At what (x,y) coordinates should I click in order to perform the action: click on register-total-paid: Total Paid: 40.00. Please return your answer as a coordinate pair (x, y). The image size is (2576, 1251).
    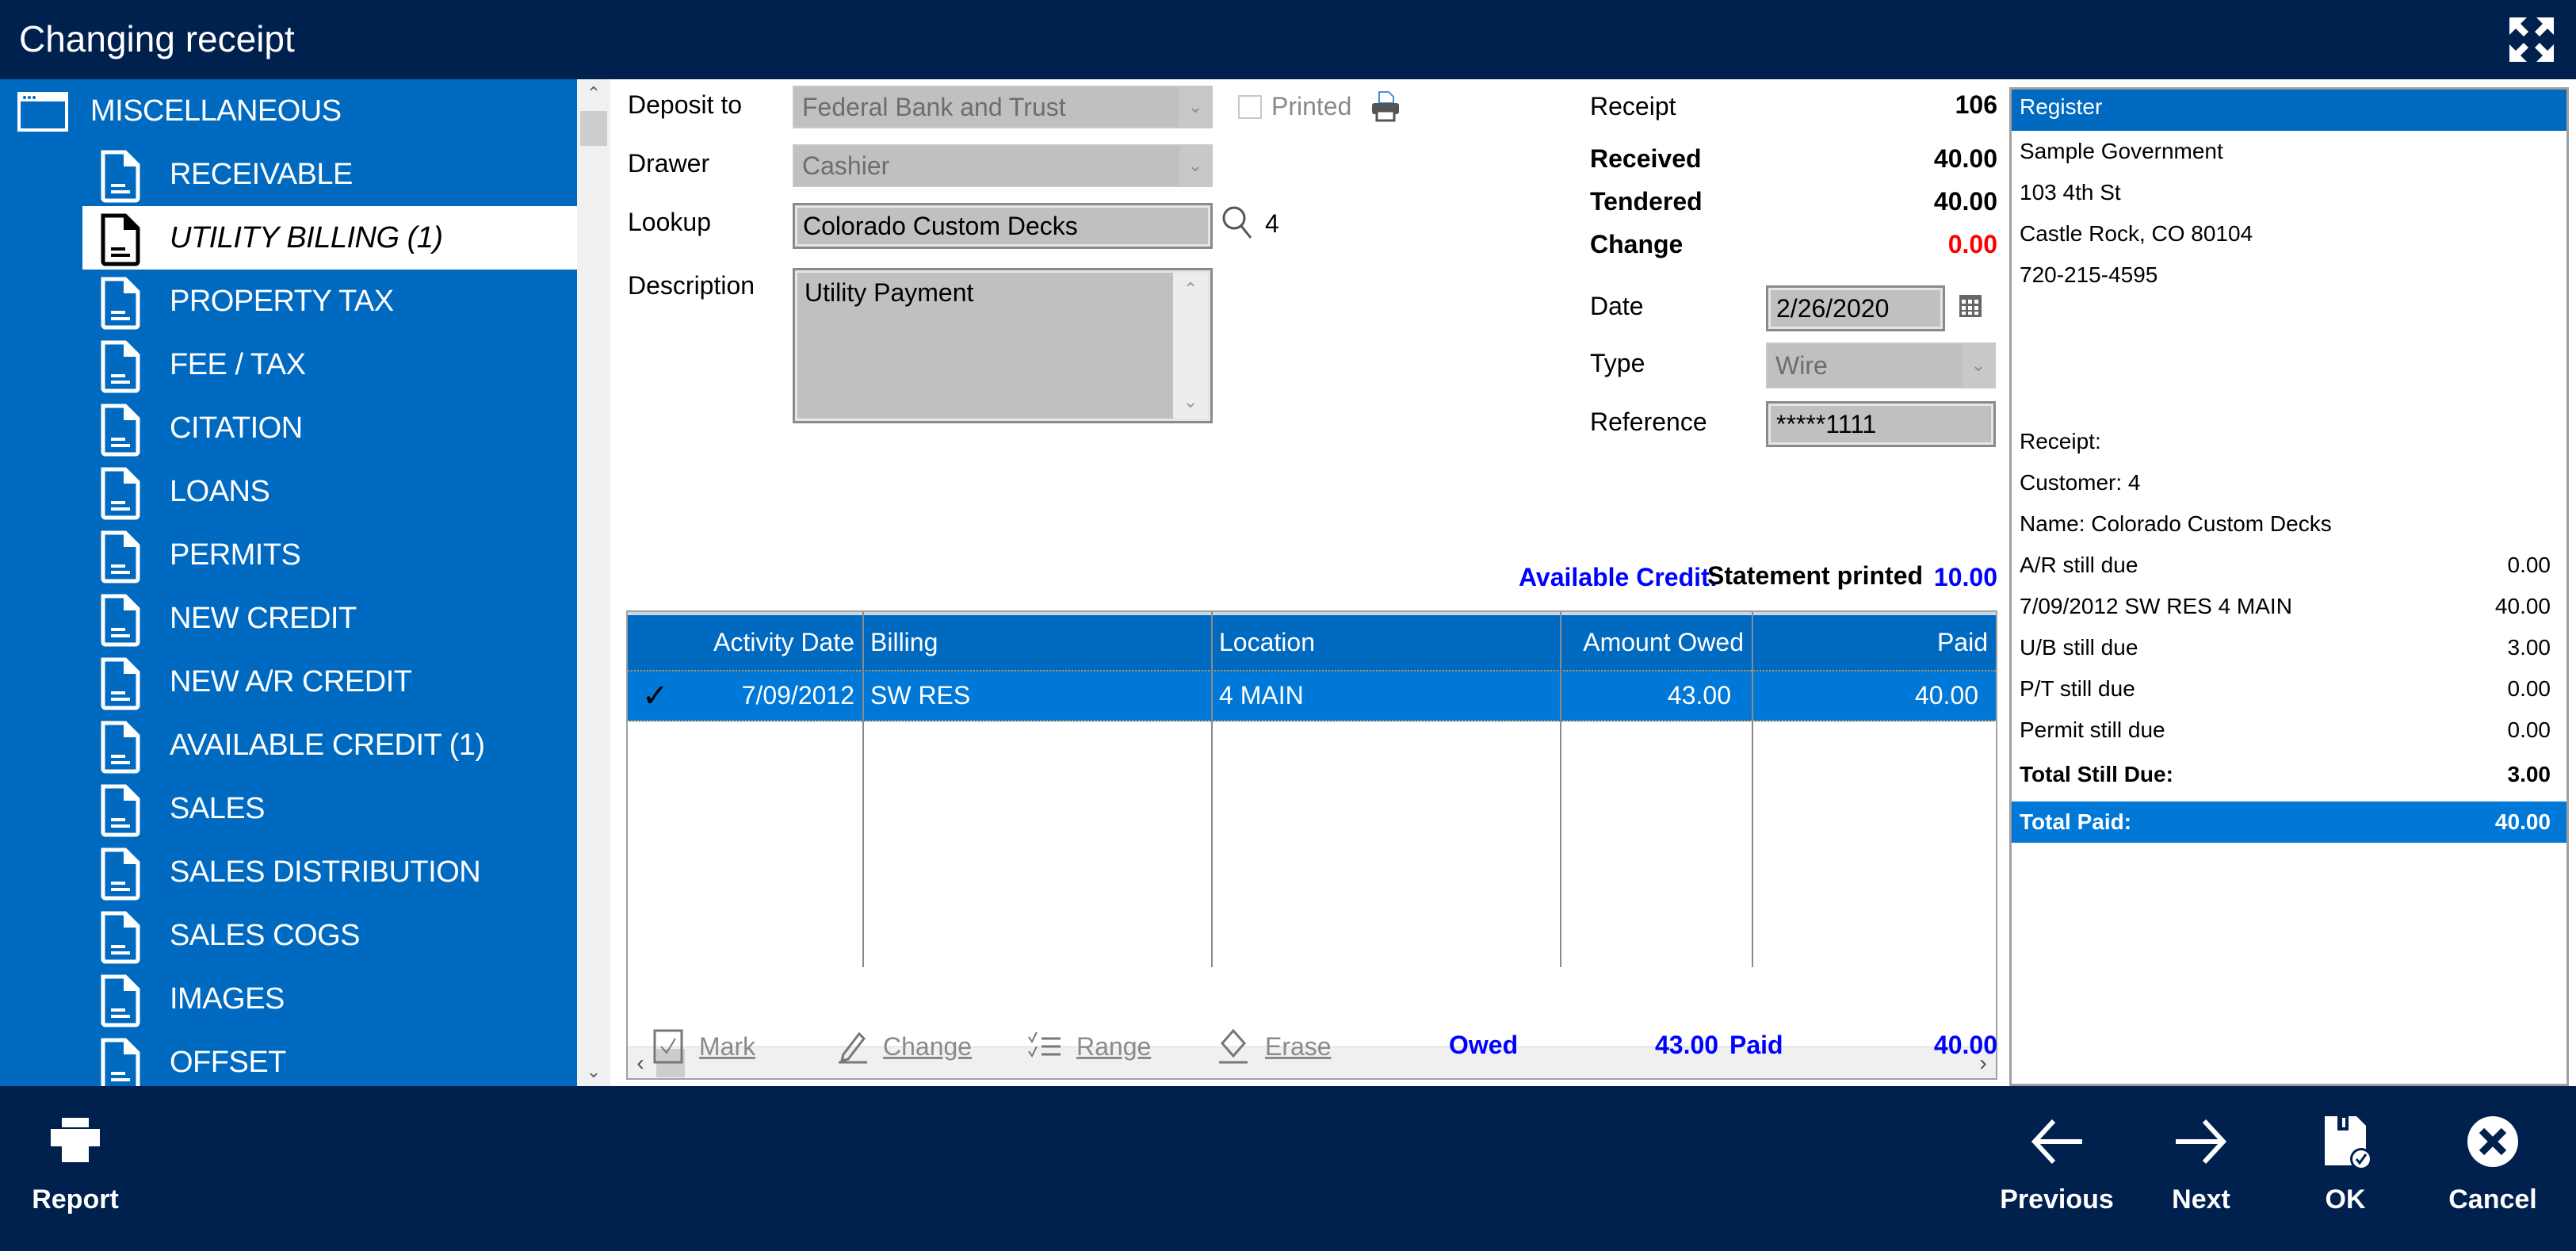
    Looking at the image, I should click on (2289, 822).